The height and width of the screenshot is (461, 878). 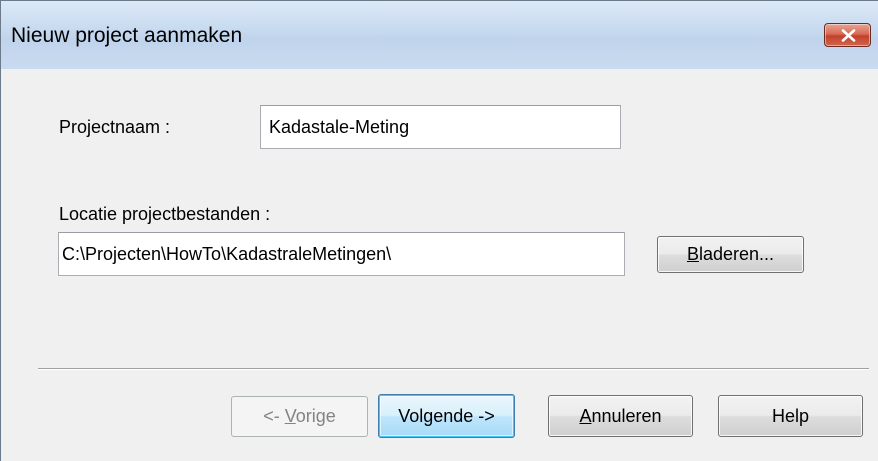 What do you see at coordinates (339, 126) in the screenshot?
I see `project-name-value: Kadastale-Meting` at bounding box center [339, 126].